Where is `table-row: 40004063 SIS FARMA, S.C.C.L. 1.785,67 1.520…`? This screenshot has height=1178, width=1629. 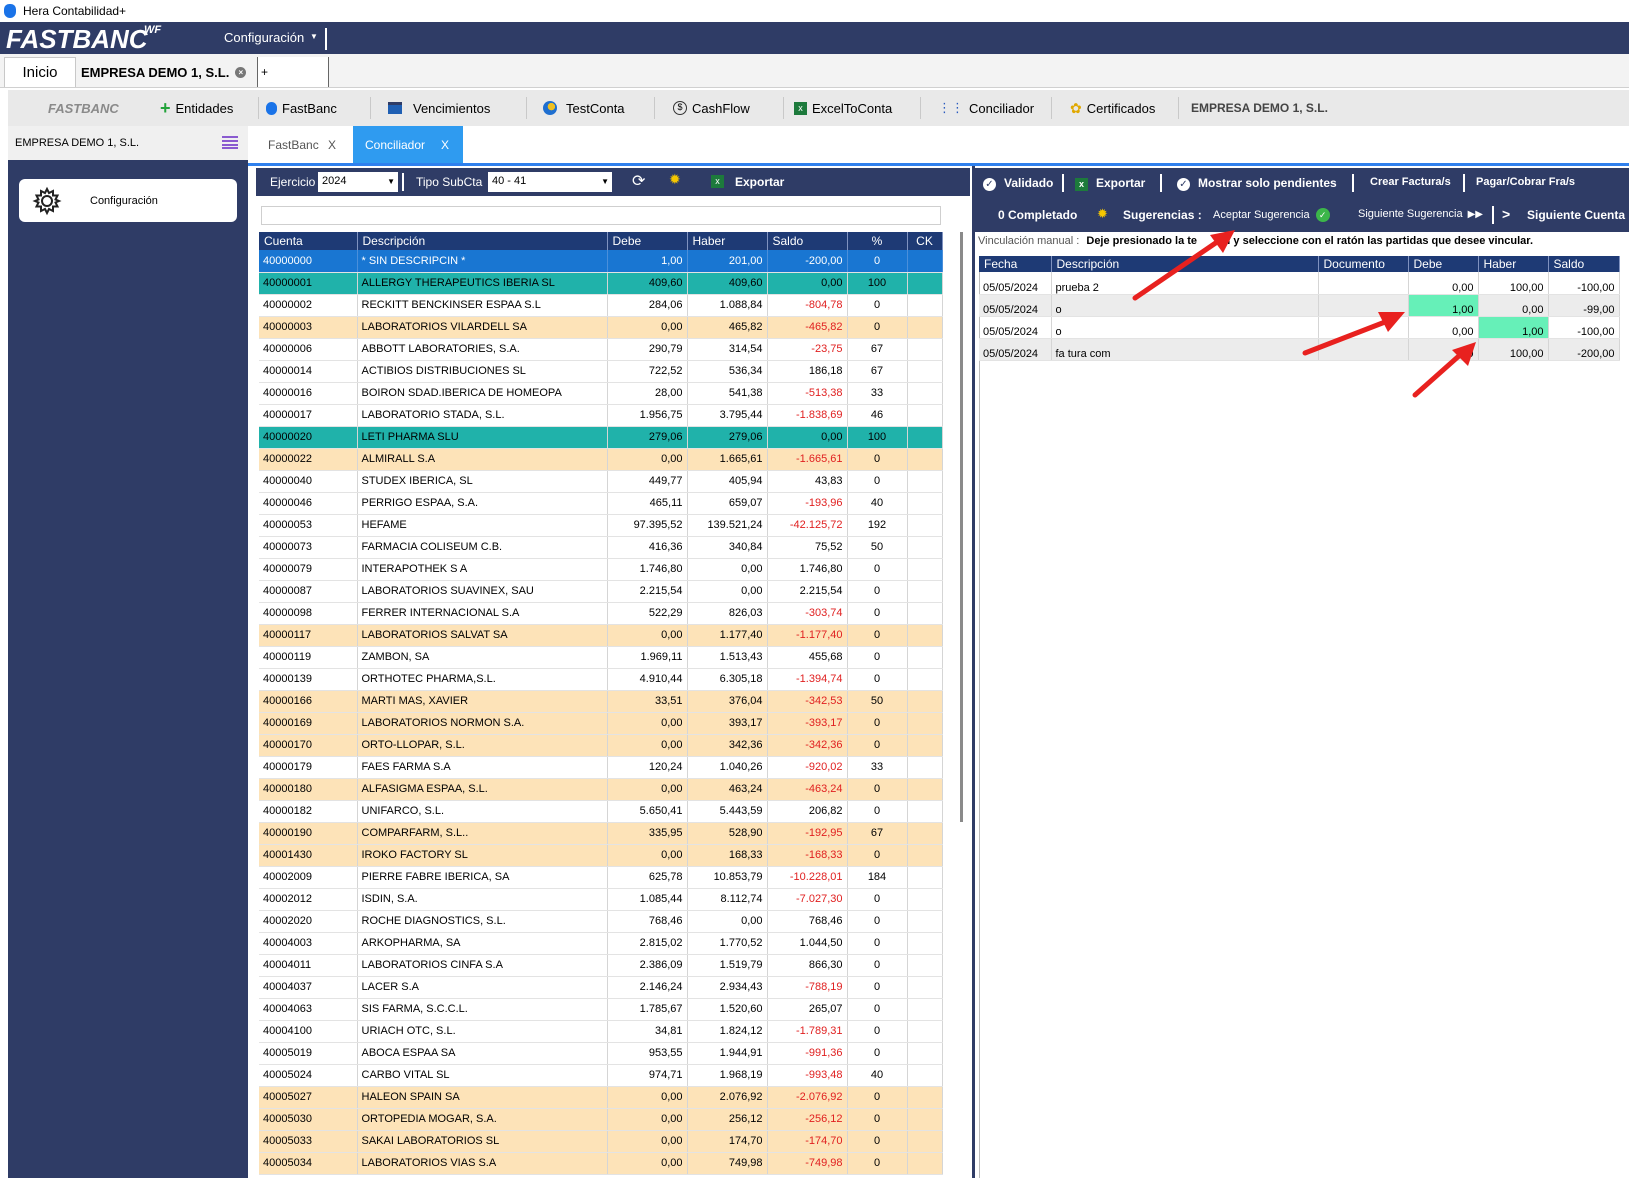 table-row: 40004063 SIS FARMA, S.C.C.L. 1.785,67 1.520… is located at coordinates (601, 1009).